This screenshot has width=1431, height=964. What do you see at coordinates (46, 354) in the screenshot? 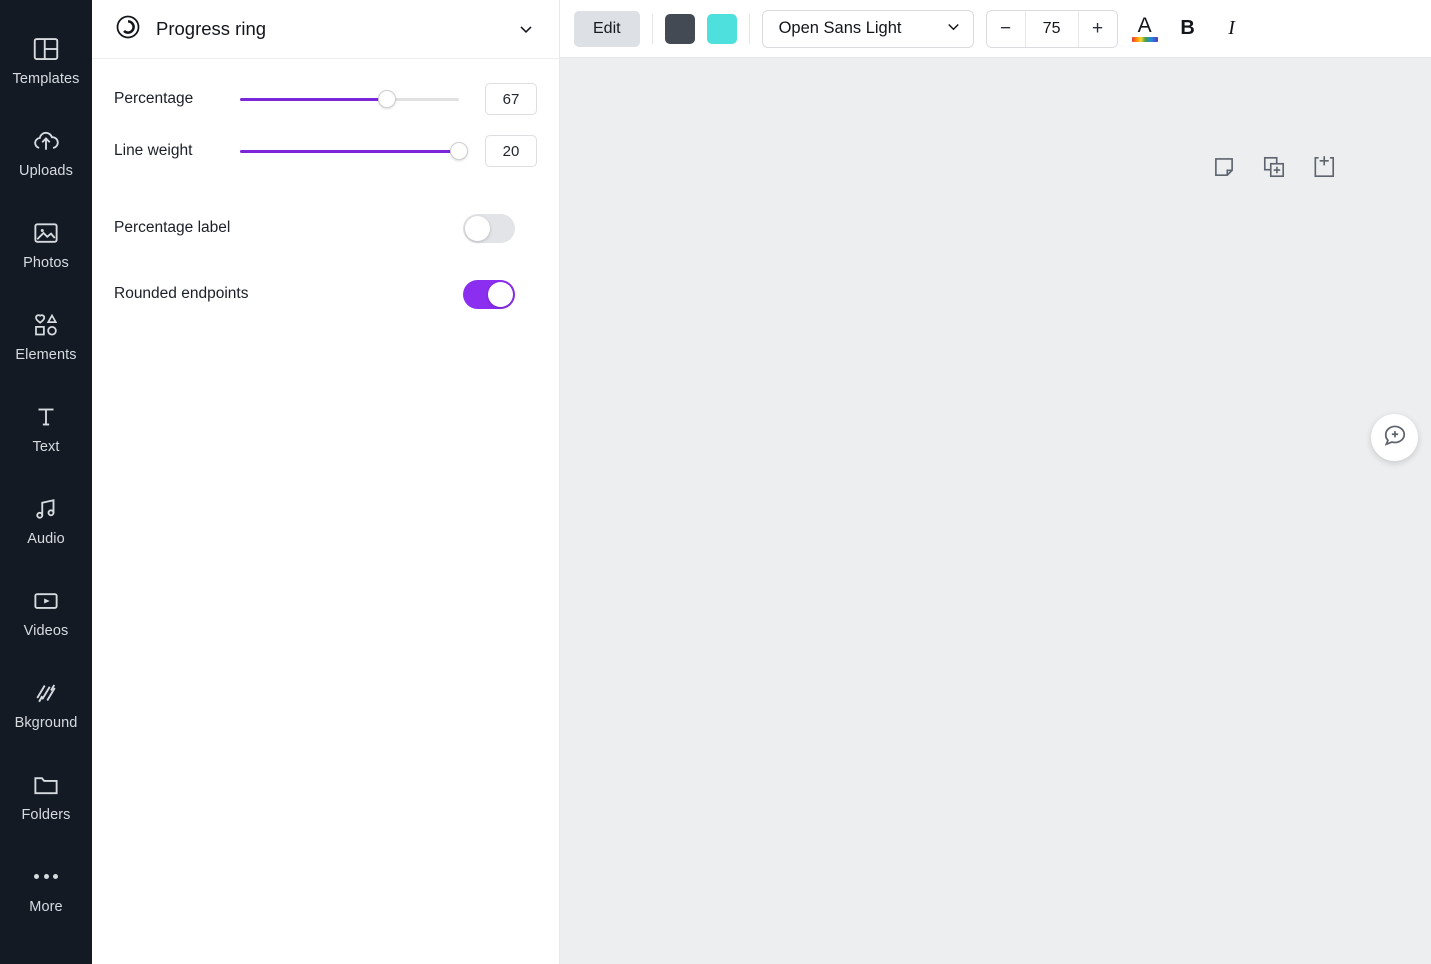
I see `sidebar-item-label: Elements` at bounding box center [46, 354].